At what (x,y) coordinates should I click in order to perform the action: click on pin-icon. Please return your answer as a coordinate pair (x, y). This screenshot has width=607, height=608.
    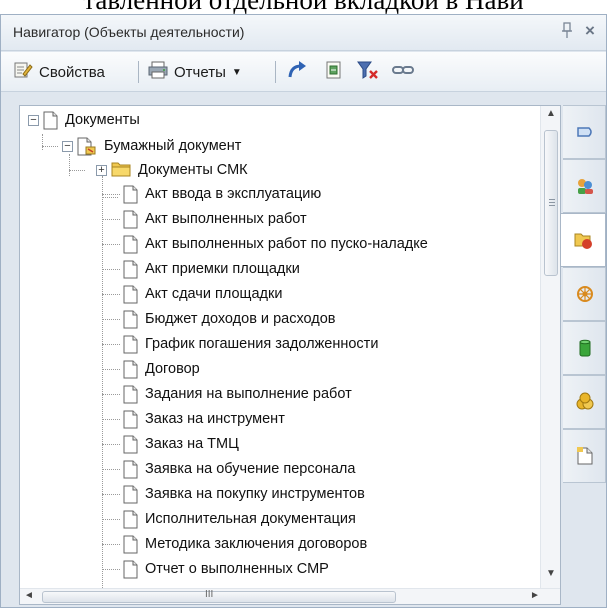
    Looking at the image, I should click on (567, 32).